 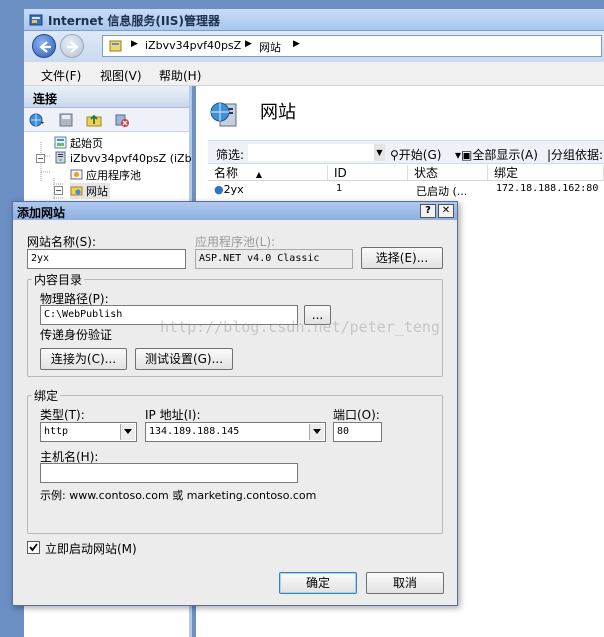 I want to click on start-now-label: 立即启动网站(M), so click(x=91, y=548).